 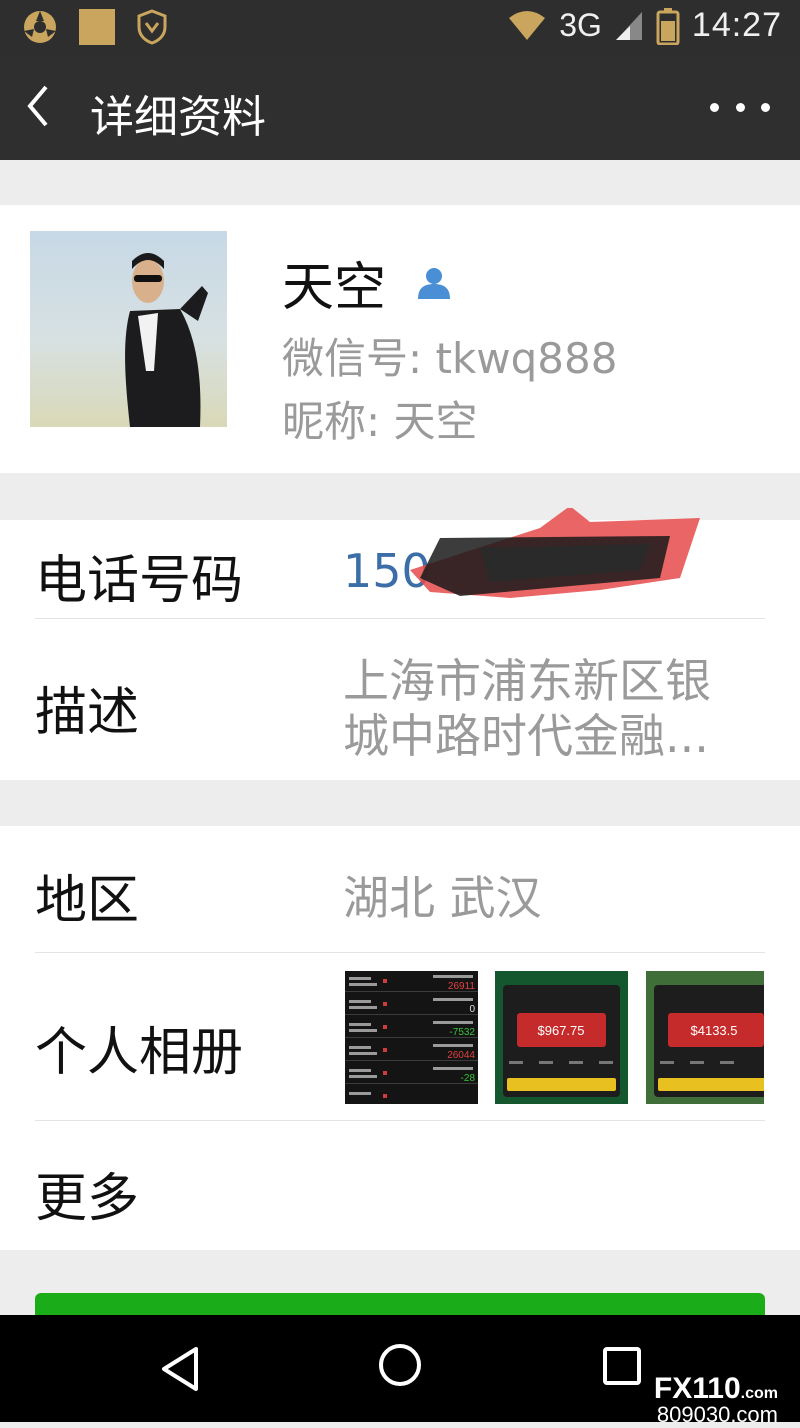 I want to click on person-icon, so click(x=434, y=283).